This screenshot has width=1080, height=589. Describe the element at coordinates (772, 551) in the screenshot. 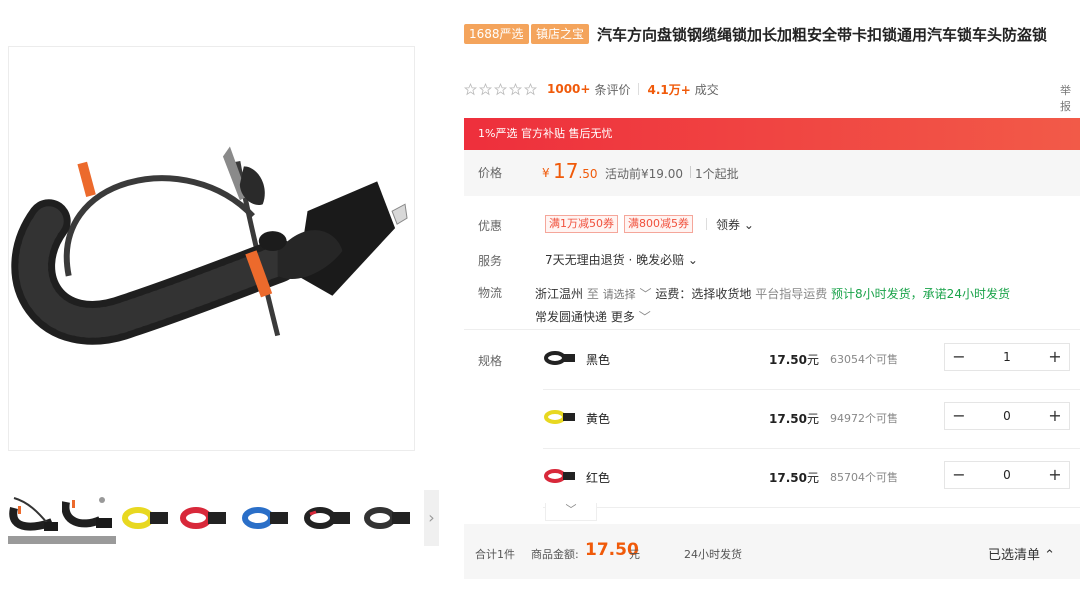

I see `cart-summary-bar: 合计1件 商品金额: 17.50 元 24小时发货 已选清单 ⌃` at that location.